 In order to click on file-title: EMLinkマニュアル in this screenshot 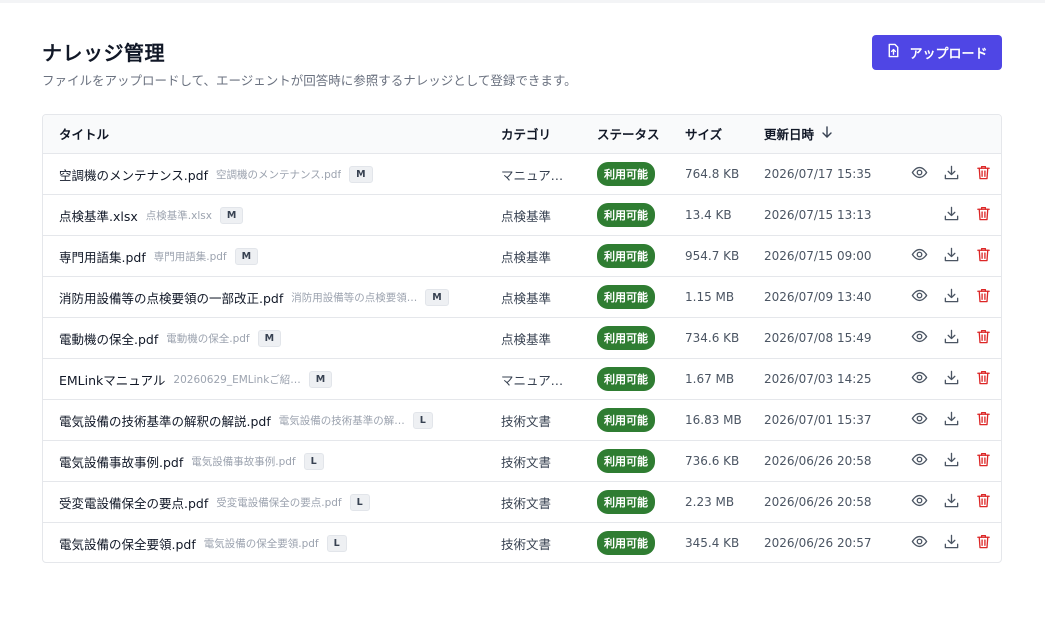, I will do `click(112, 379)`.